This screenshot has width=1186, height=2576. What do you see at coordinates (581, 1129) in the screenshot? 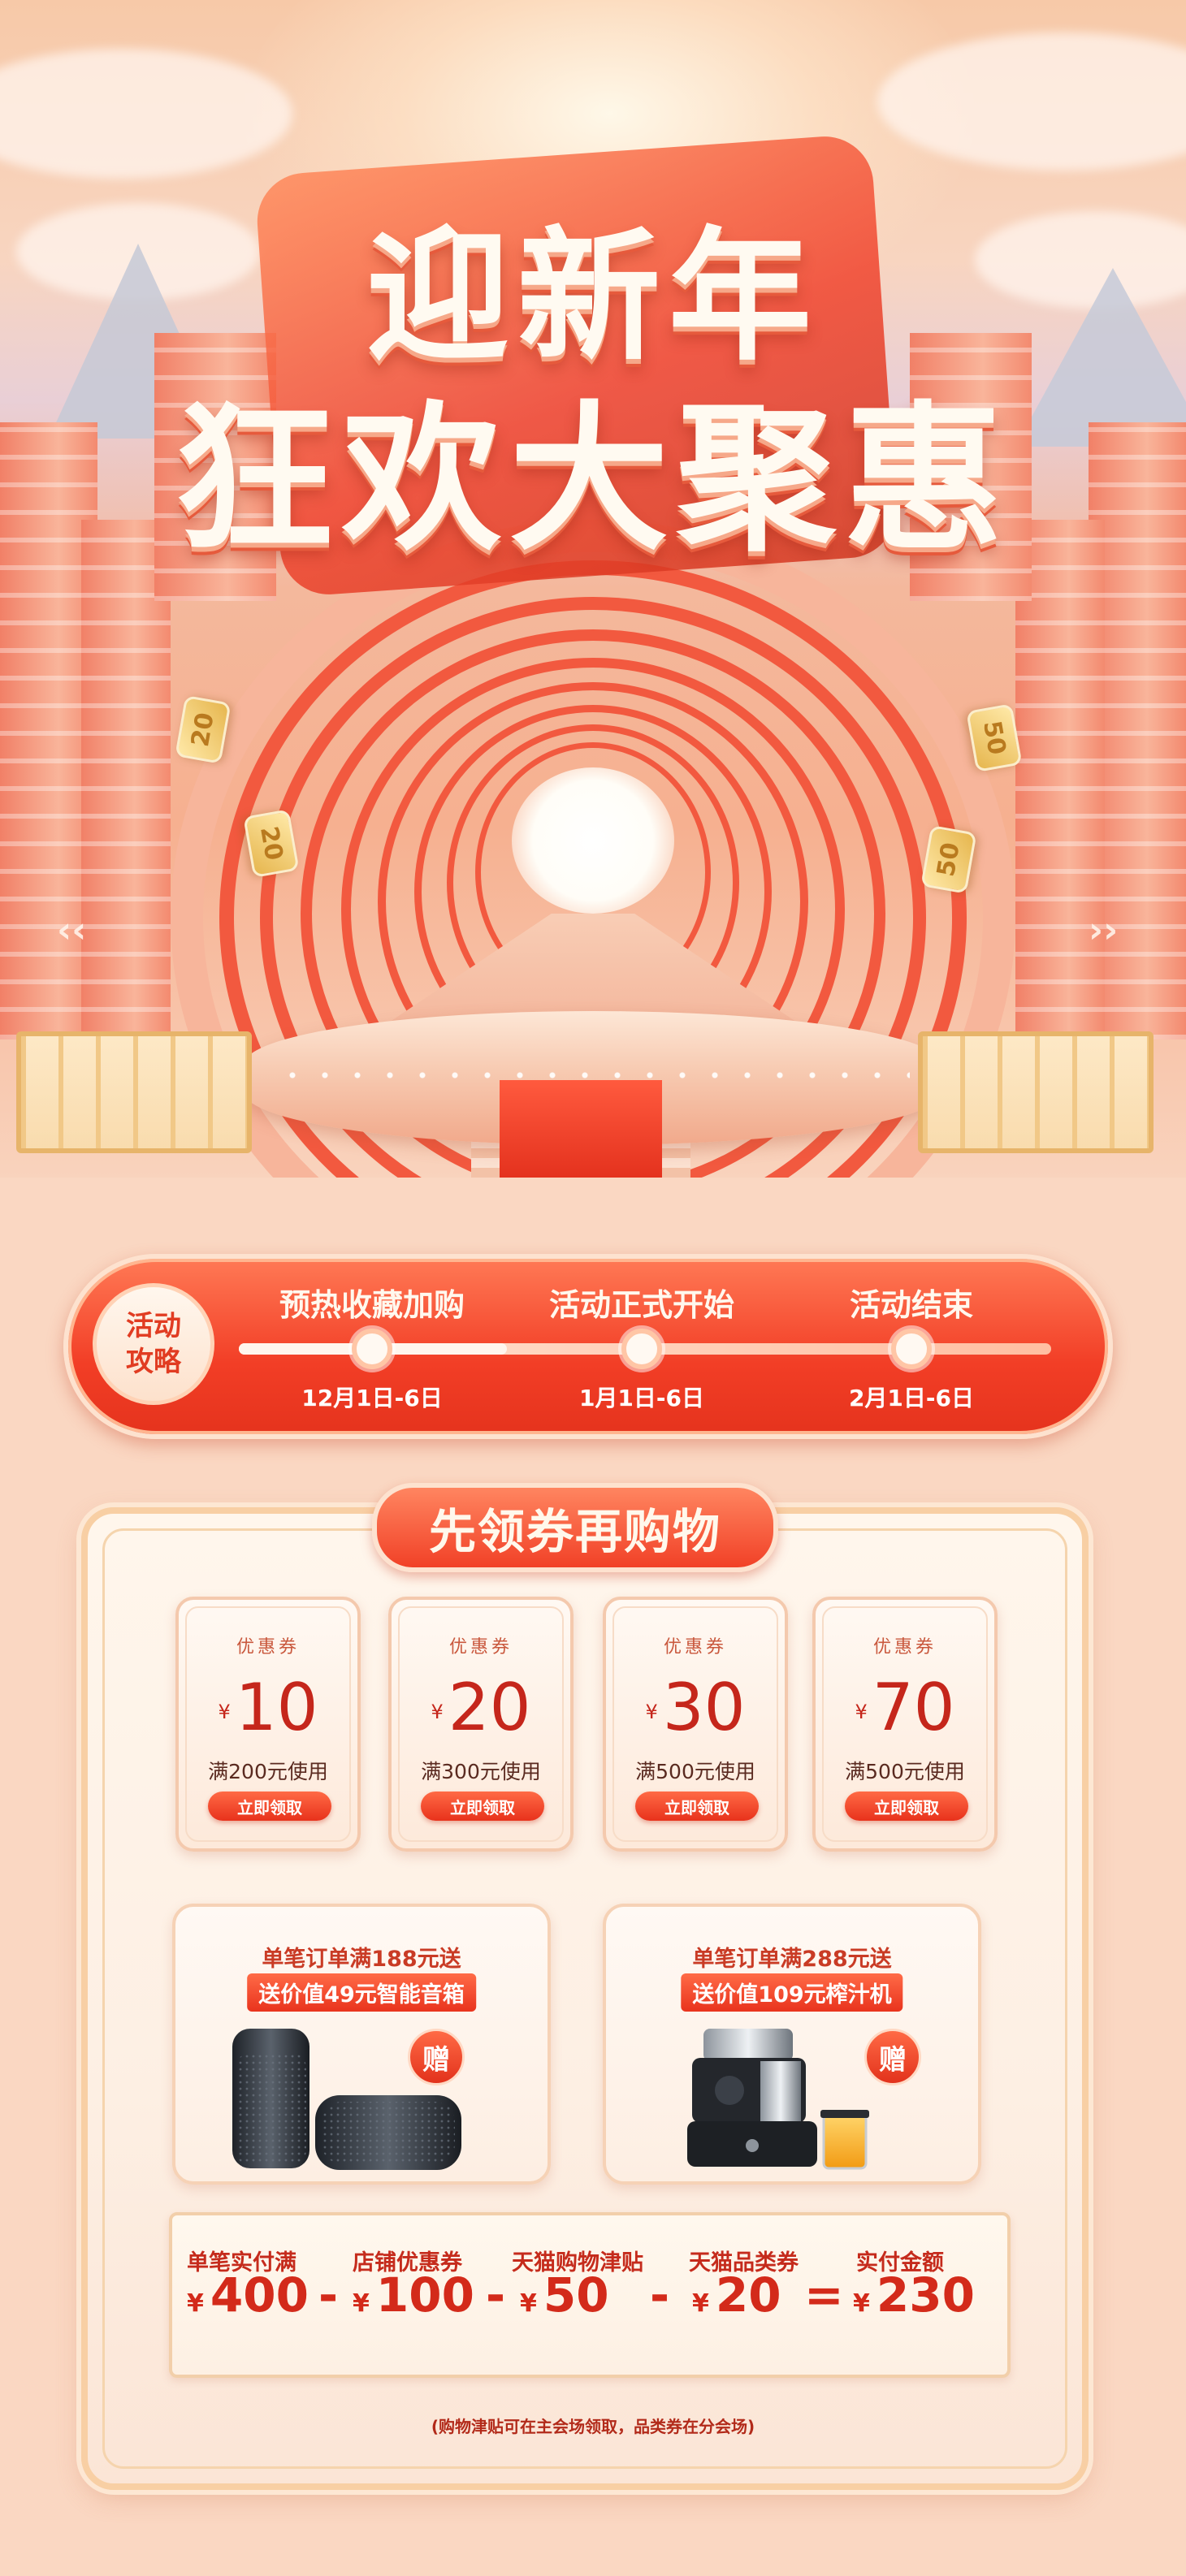
I see `red-carpet` at bounding box center [581, 1129].